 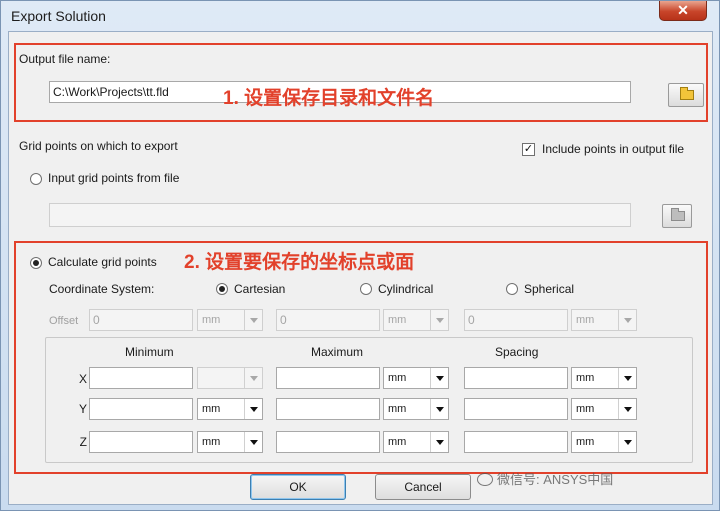 I want to click on wechat-icon, so click(x=485, y=479).